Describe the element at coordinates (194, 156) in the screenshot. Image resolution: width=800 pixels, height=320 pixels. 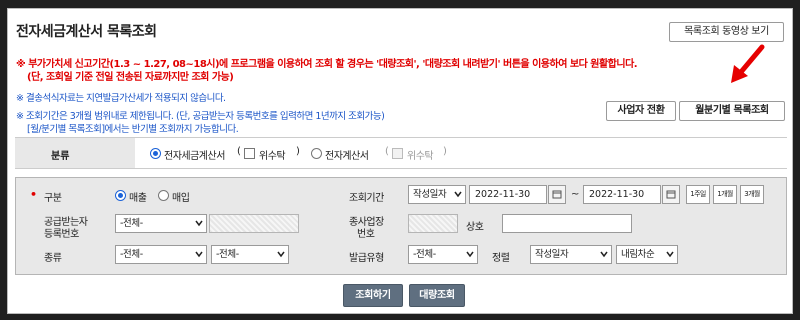
I see `tax-invoice-label: 전자세금계산서` at that location.